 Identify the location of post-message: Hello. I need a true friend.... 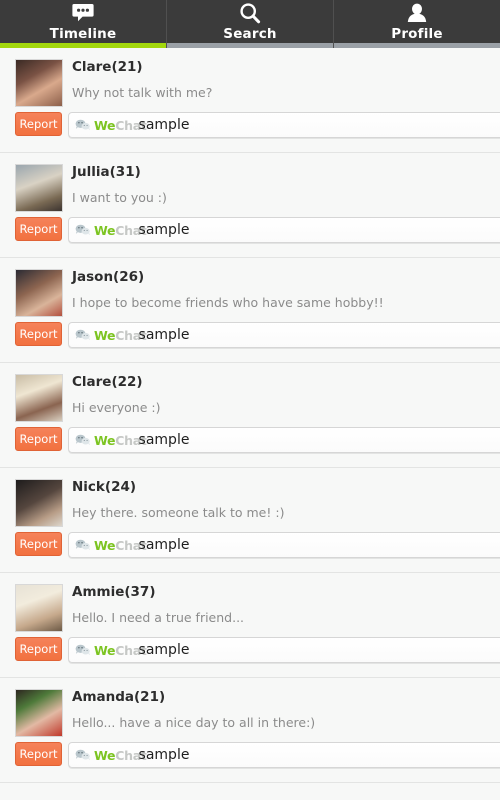
(158, 617).